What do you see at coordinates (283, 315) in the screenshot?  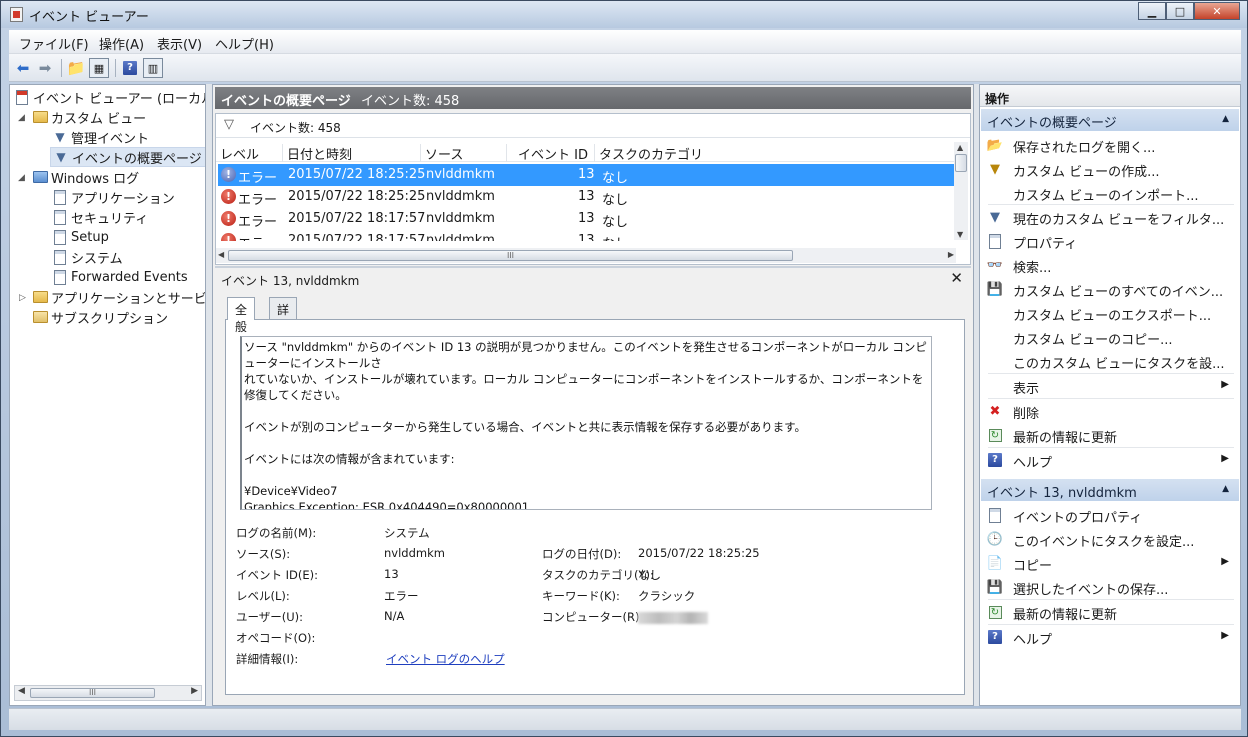 I see `tab-details: 詳細` at bounding box center [283, 315].